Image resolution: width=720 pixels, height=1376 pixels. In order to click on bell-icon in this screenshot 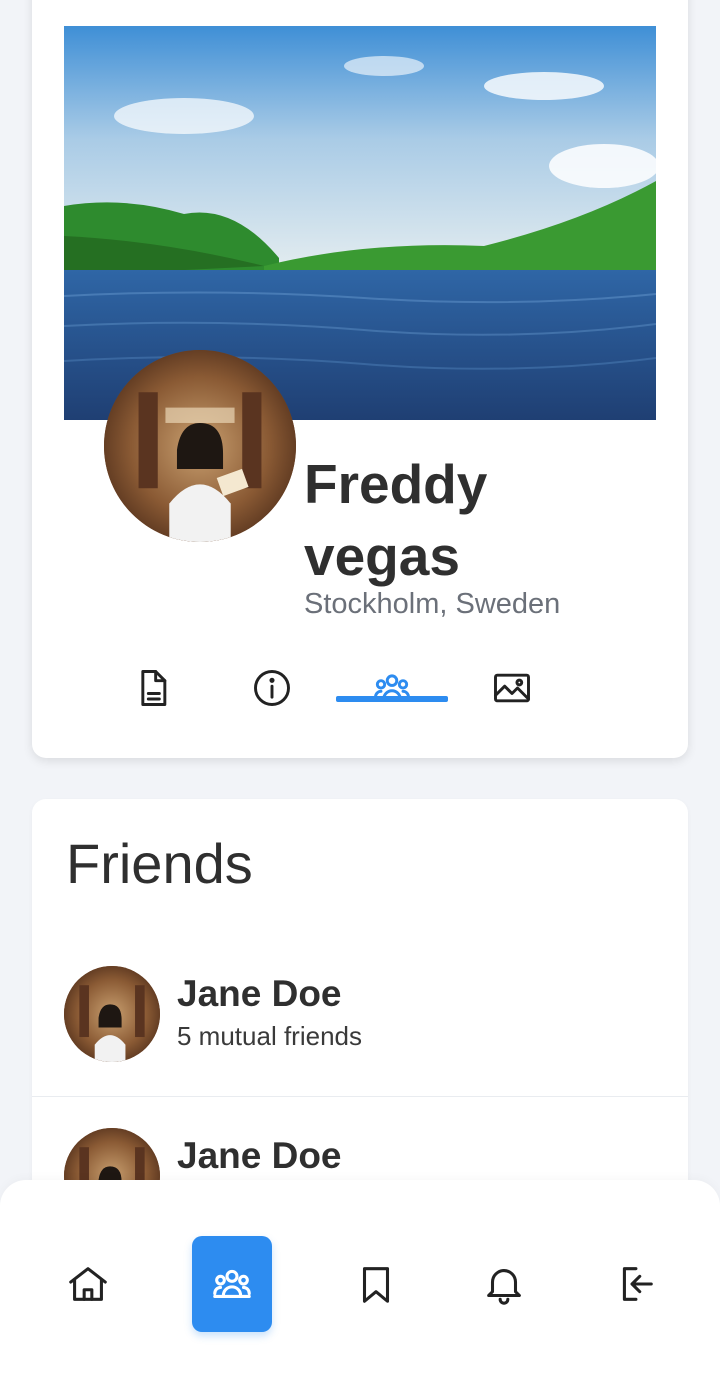, I will do `click(504, 1287)`.